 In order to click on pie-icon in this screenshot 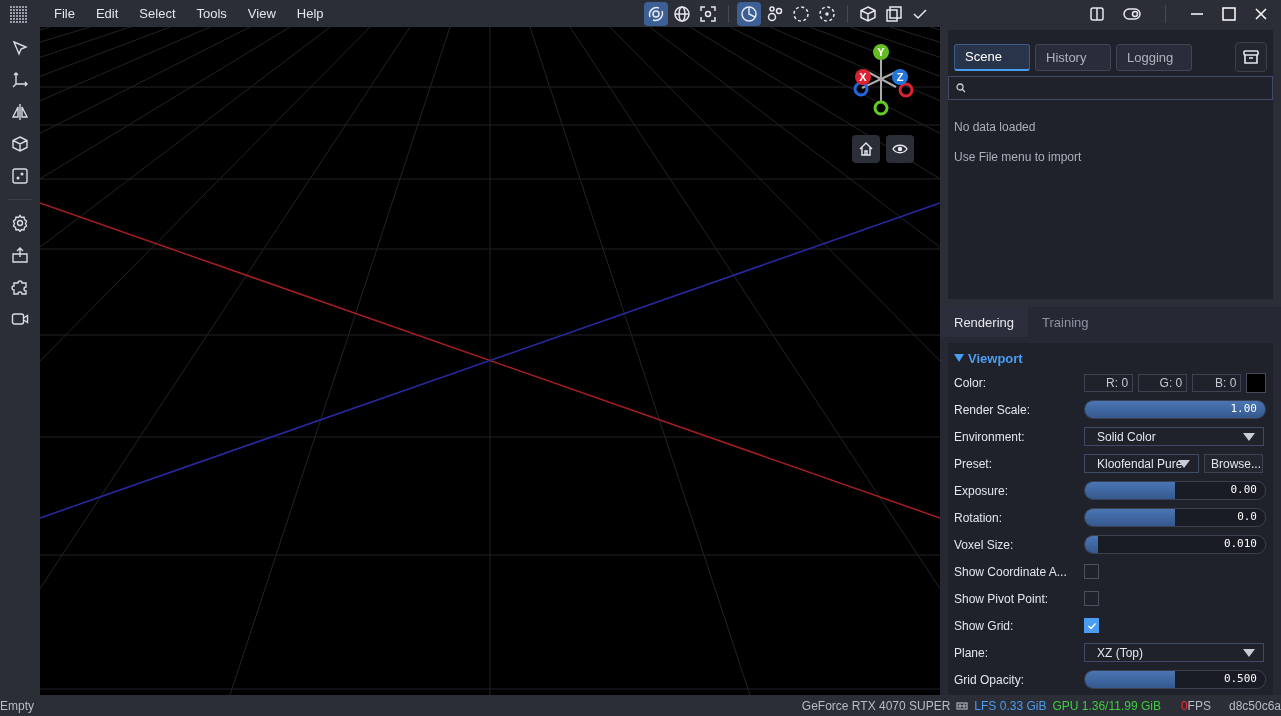, I will do `click(748, 13)`.